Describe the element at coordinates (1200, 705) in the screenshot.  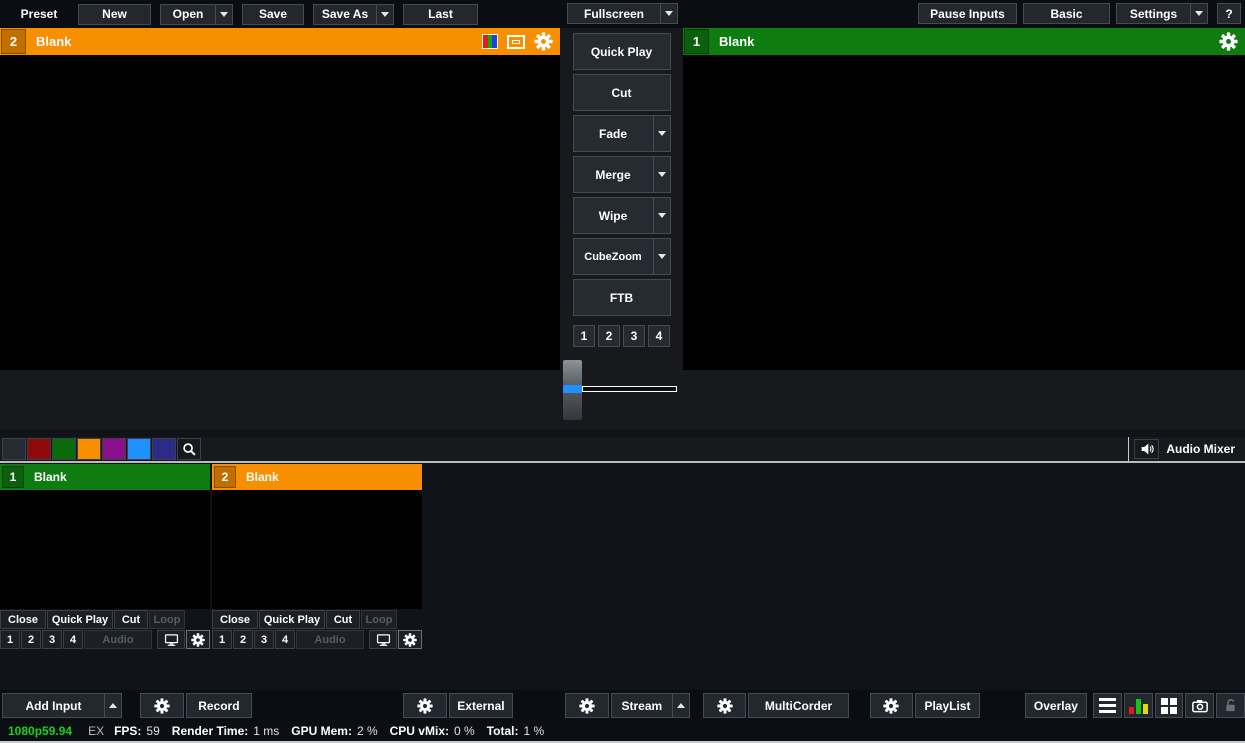
I see `snapshot-button` at that location.